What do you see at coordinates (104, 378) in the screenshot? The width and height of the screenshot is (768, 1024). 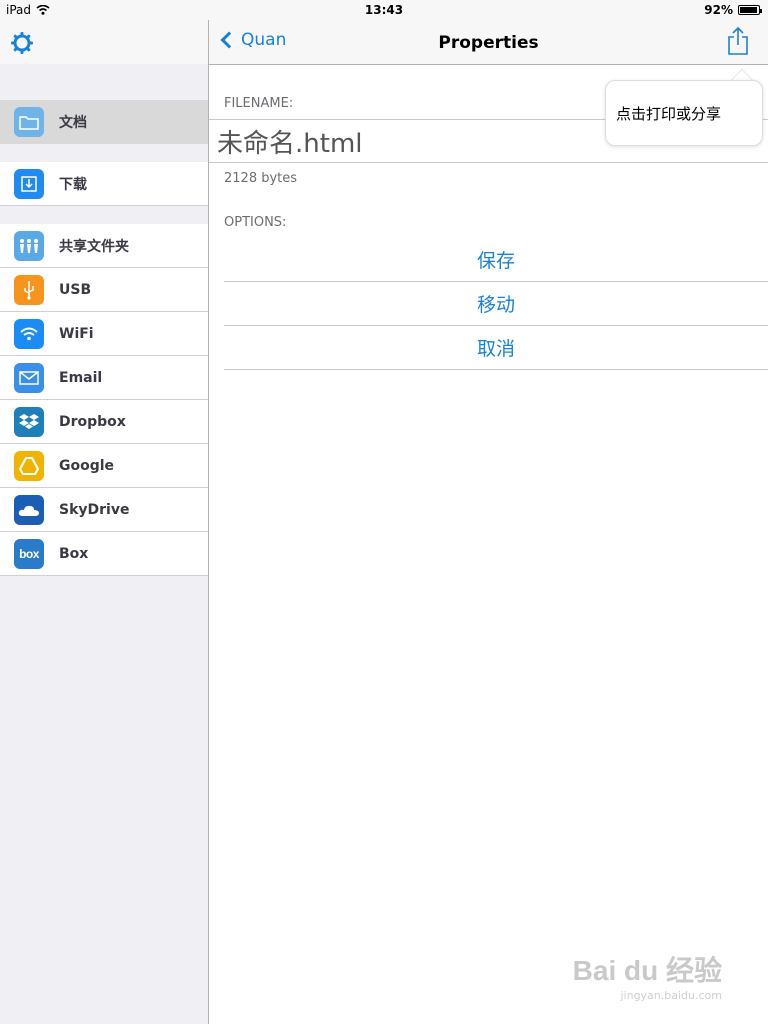 I see `sidebar-item-email: Email` at bounding box center [104, 378].